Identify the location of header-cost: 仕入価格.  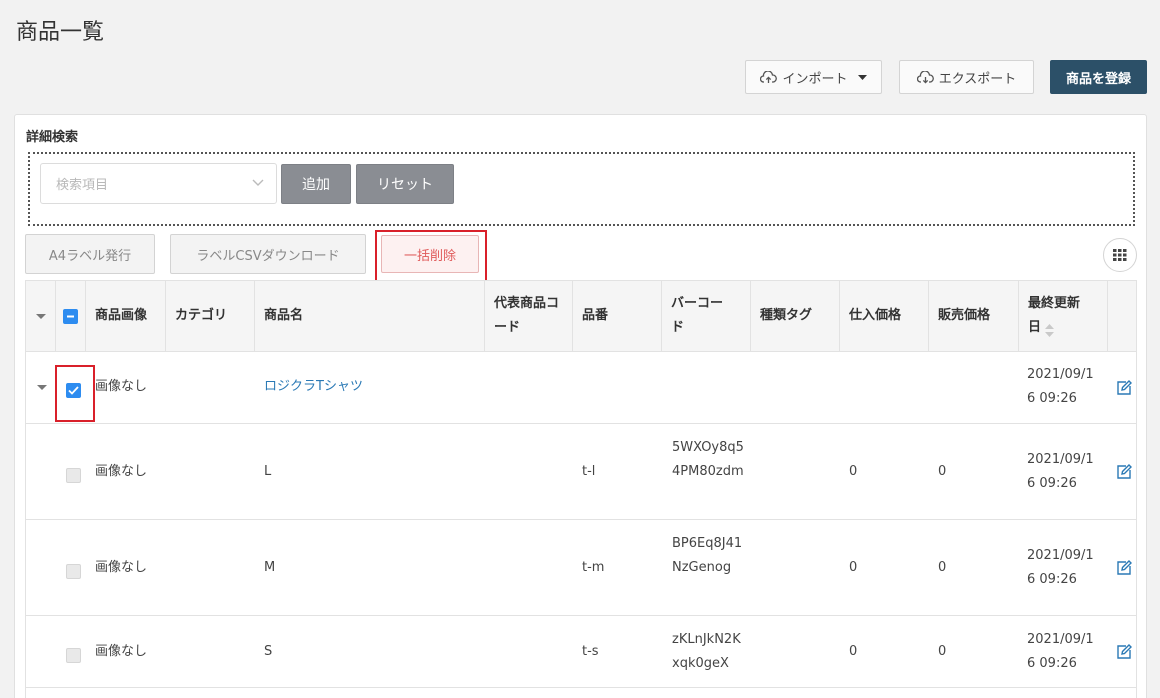
(884, 316).